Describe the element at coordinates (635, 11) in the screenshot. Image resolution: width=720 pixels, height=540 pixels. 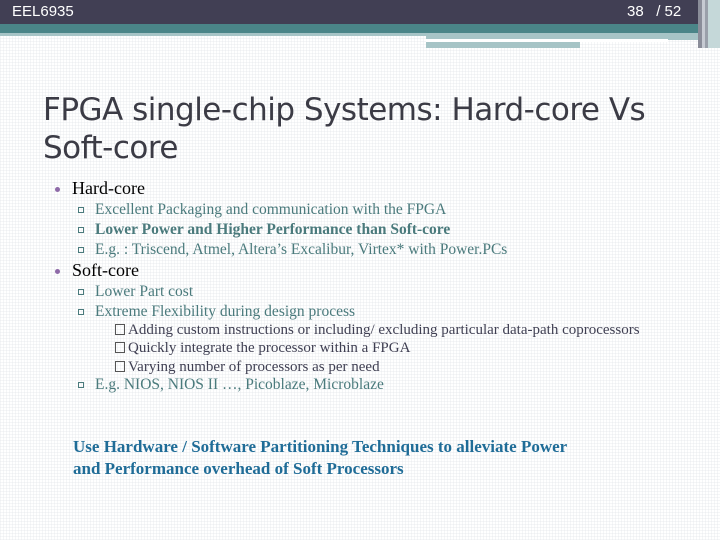
I see `page-current: 38` at that location.